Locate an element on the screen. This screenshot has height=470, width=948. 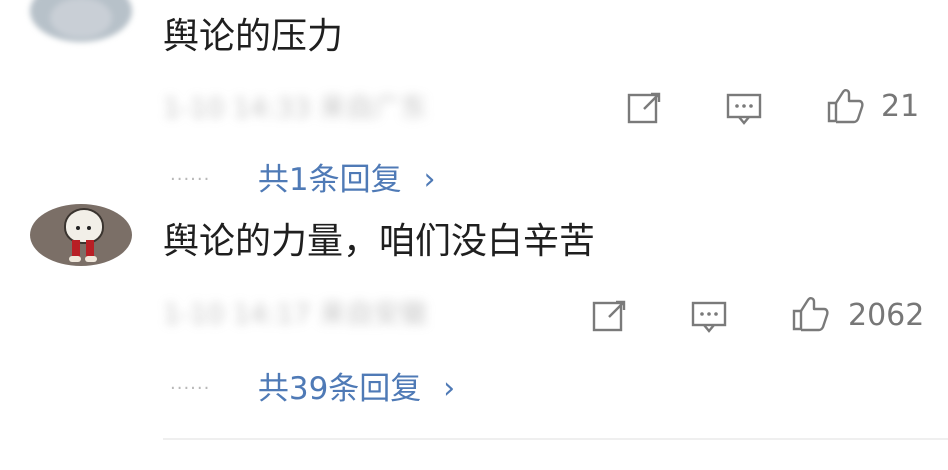
like-count: 2062 is located at coordinates (886, 315).